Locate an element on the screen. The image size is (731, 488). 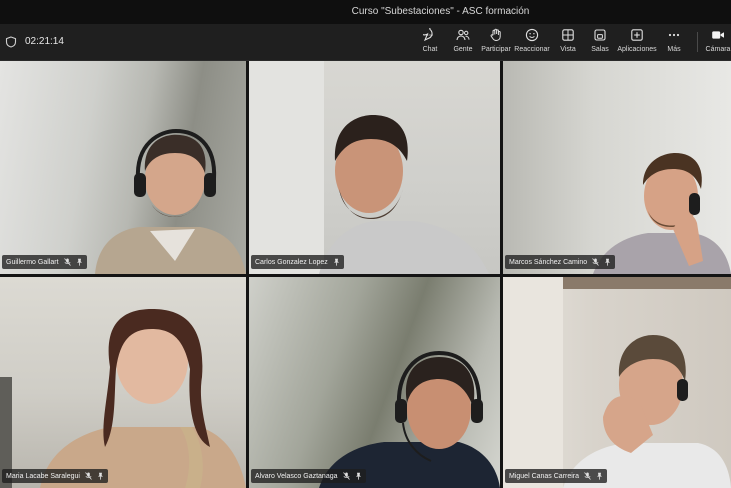
participant-nameplate: Maria Lacabe Saralegui is located at coordinates (55, 476).